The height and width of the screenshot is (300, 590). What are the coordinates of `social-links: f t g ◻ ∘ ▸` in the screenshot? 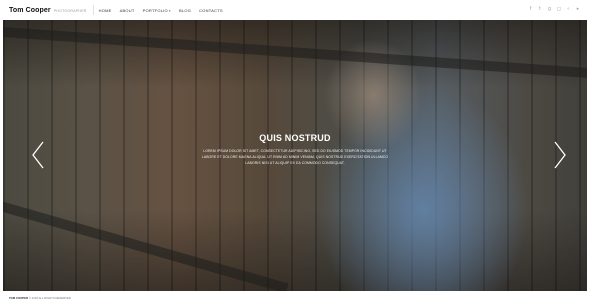 It's located at (552, 9).